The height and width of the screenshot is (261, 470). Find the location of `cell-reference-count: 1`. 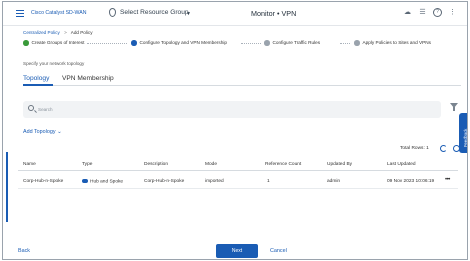

cell-reference-count: 1 is located at coordinates (268, 181).